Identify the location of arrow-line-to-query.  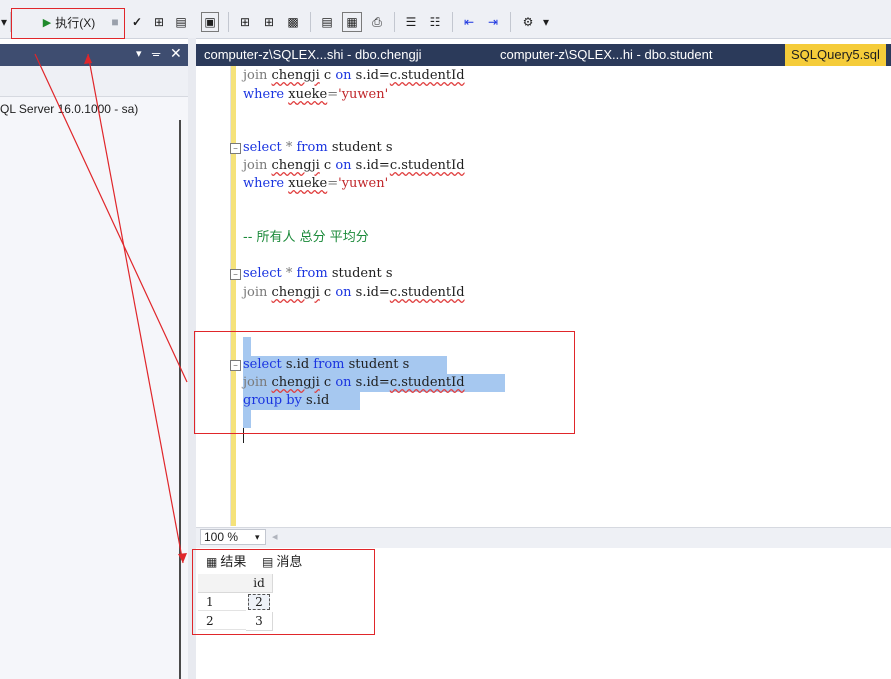
(111, 218).